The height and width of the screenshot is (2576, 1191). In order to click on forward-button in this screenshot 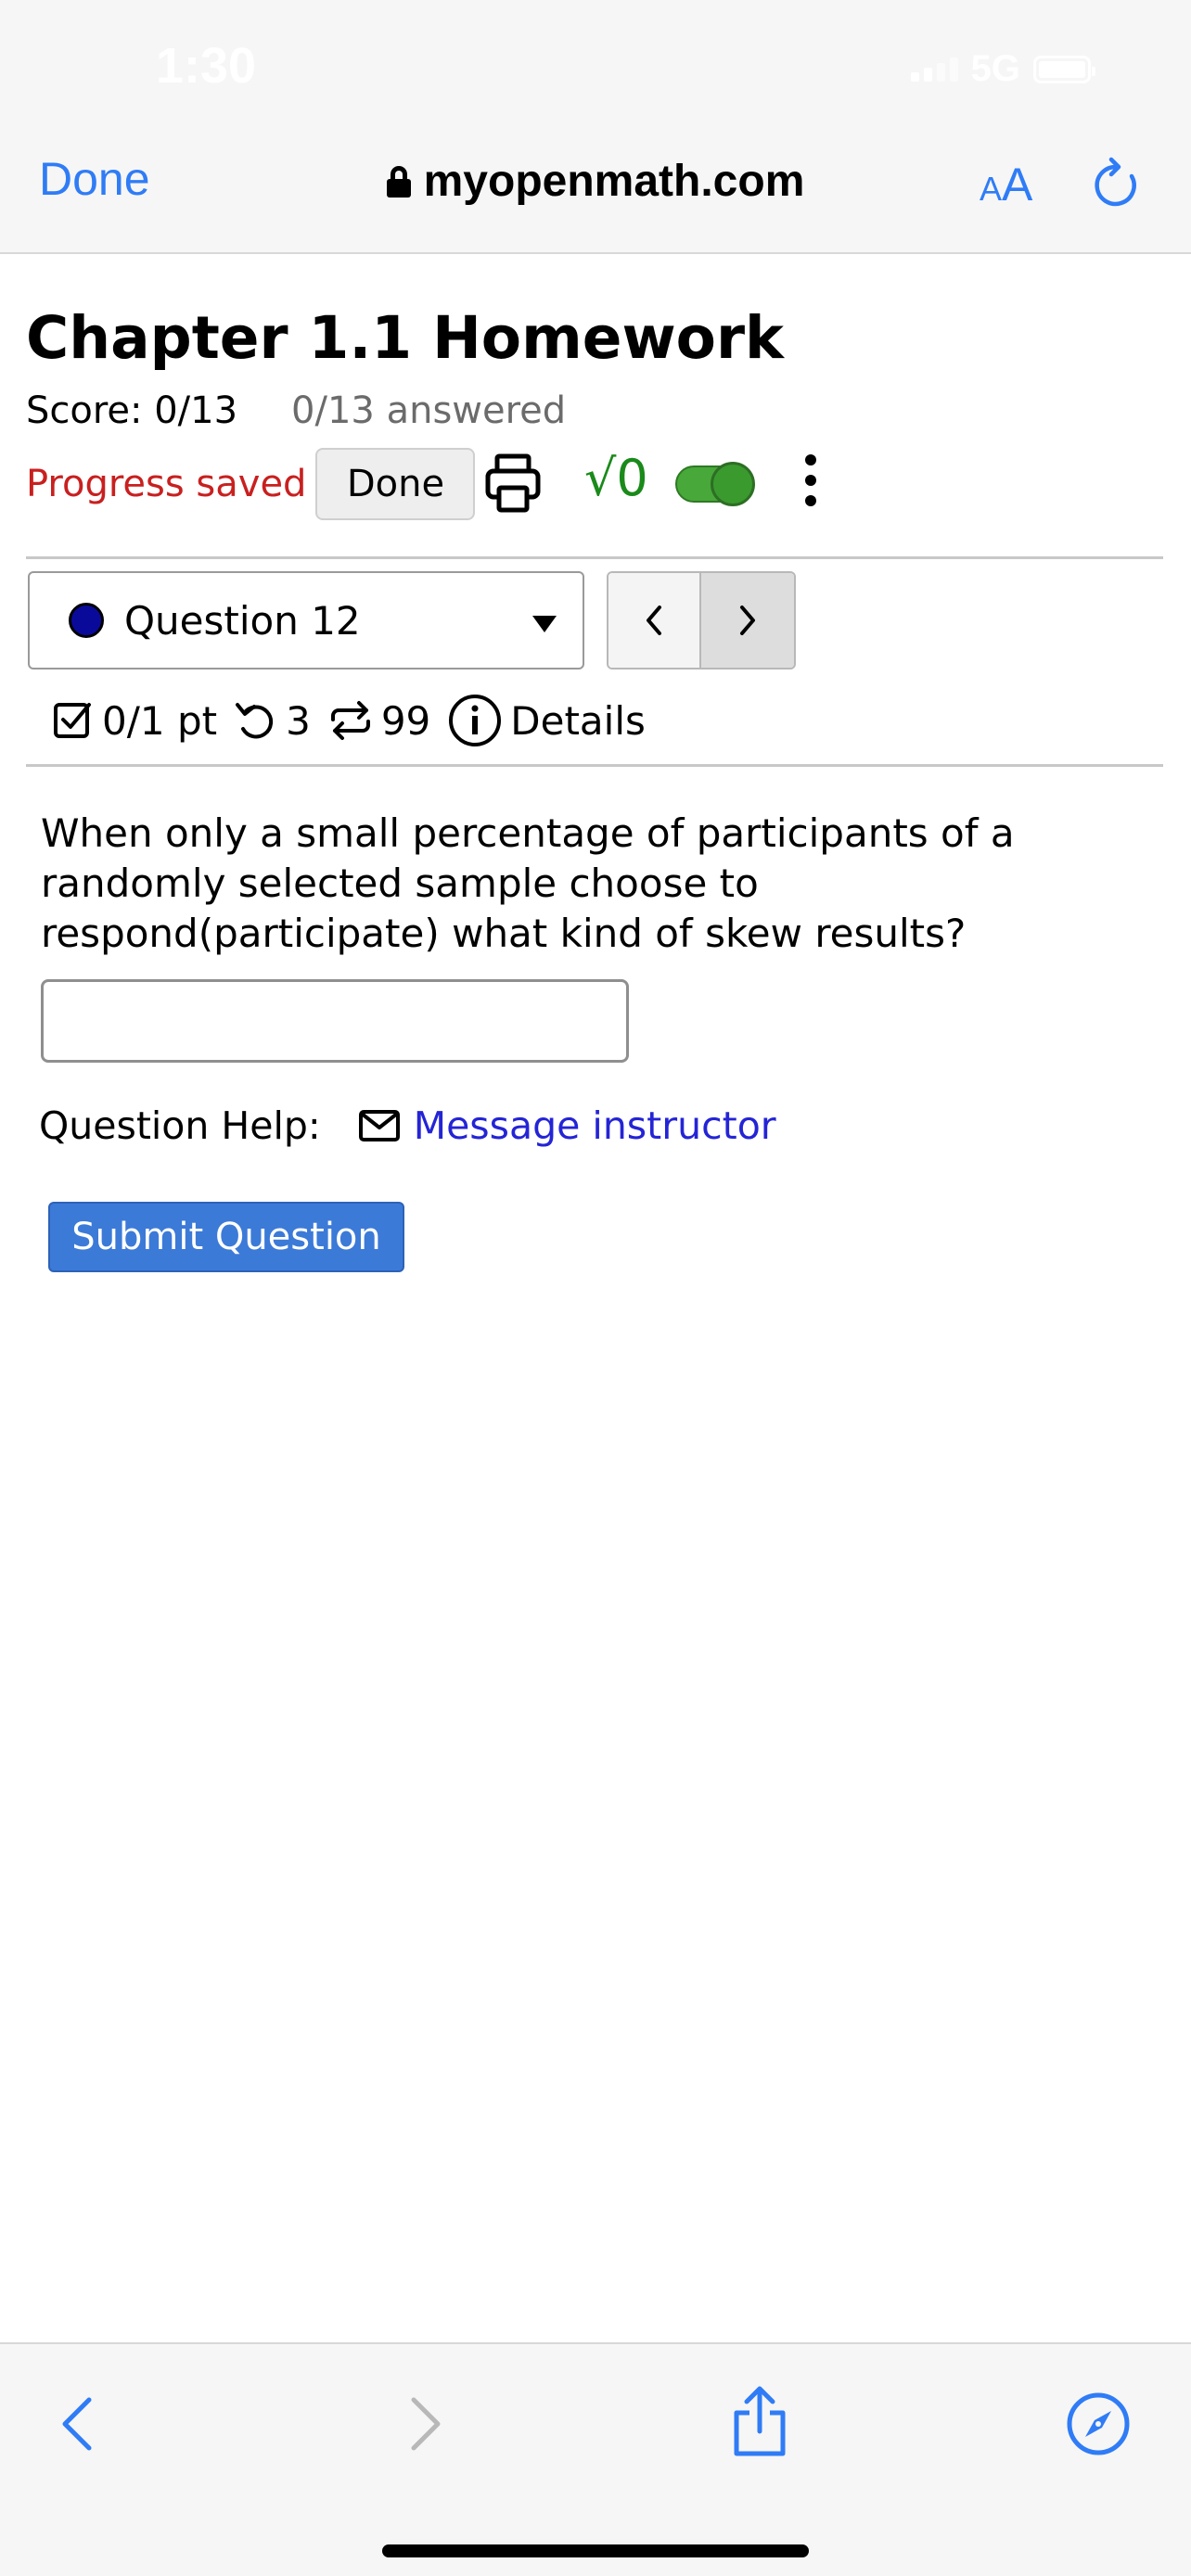, I will do `click(424, 2425)`.